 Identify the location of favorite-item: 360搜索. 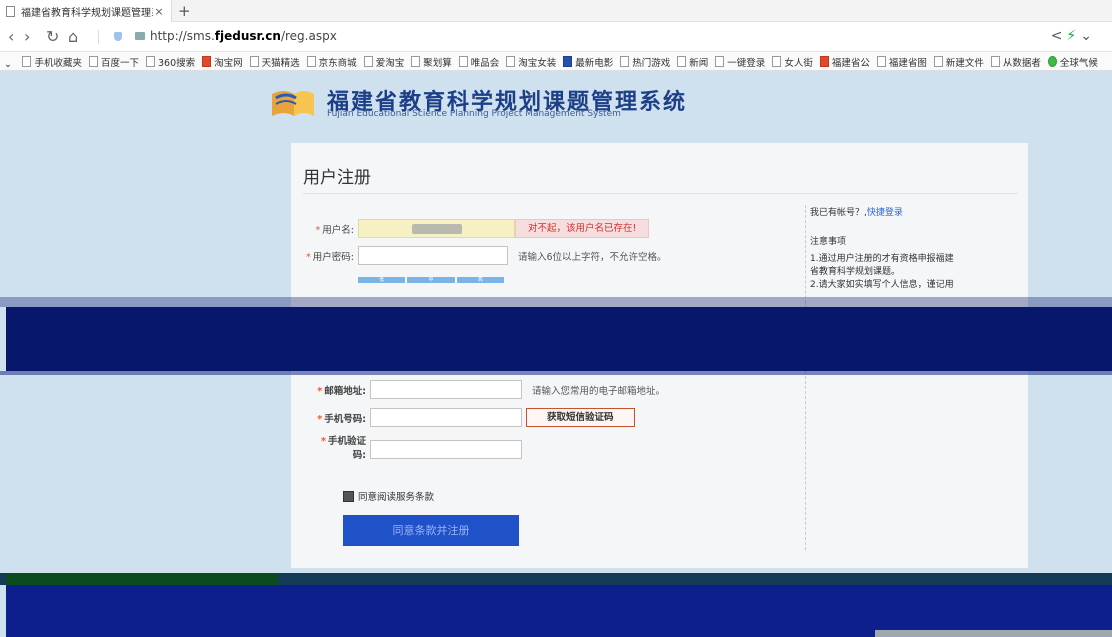
(171, 61).